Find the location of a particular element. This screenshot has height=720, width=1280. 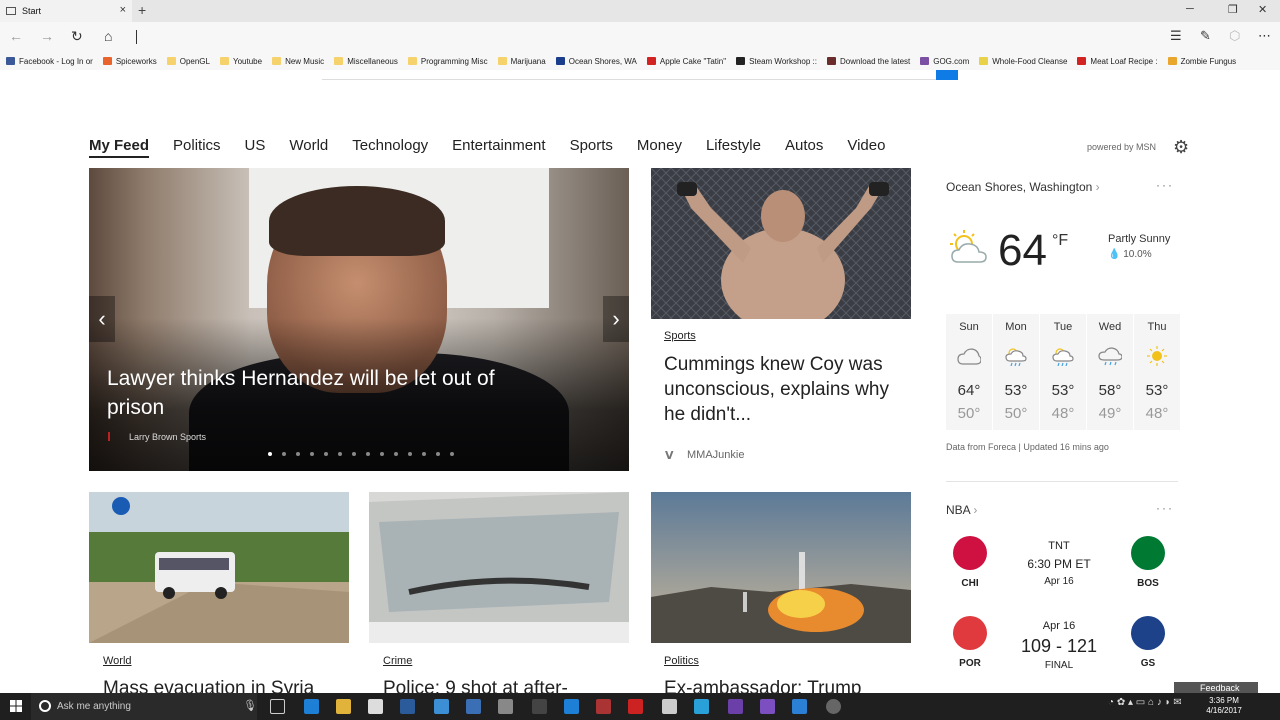

tab-money: Money is located at coordinates (659, 147).